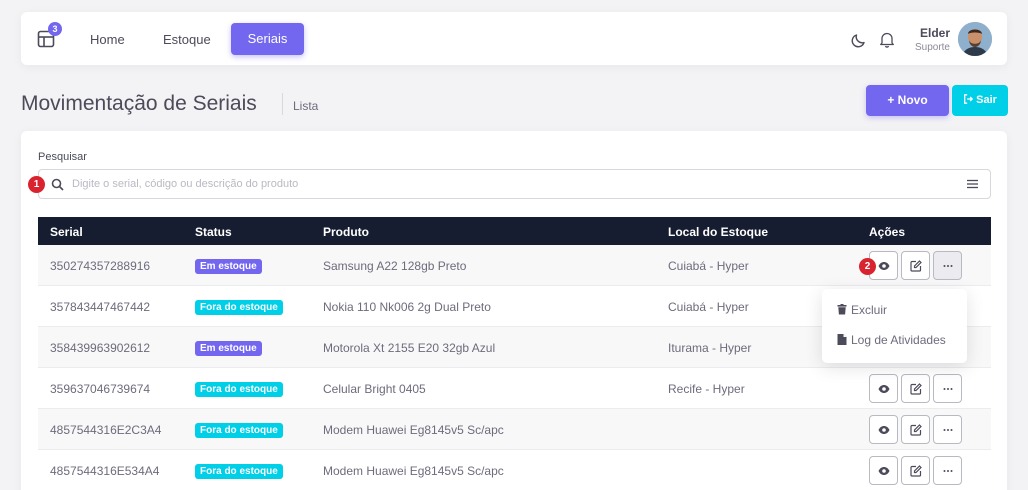 This screenshot has height=490, width=1028. Describe the element at coordinates (975, 39) in the screenshot. I see `avatar` at that location.